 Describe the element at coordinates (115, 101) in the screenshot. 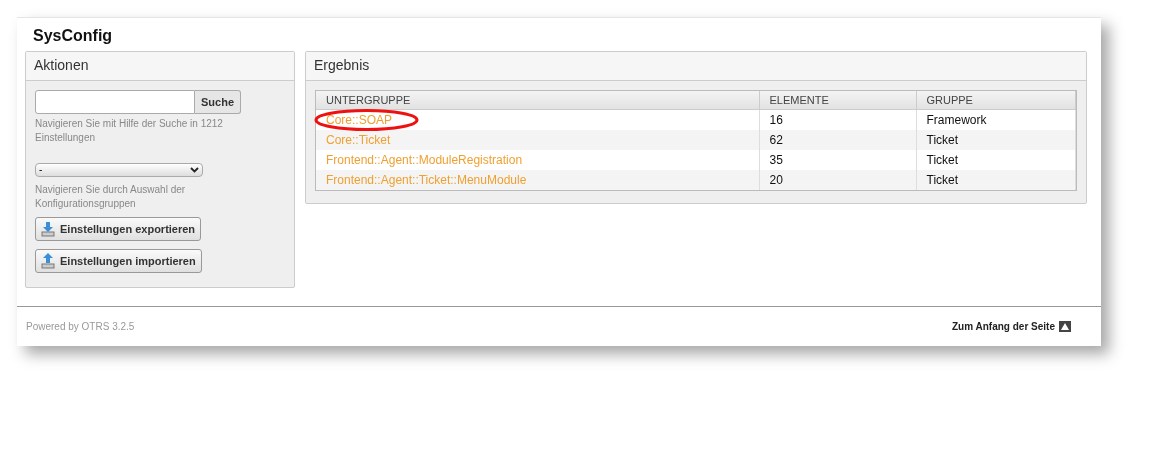

I see `search-field` at that location.